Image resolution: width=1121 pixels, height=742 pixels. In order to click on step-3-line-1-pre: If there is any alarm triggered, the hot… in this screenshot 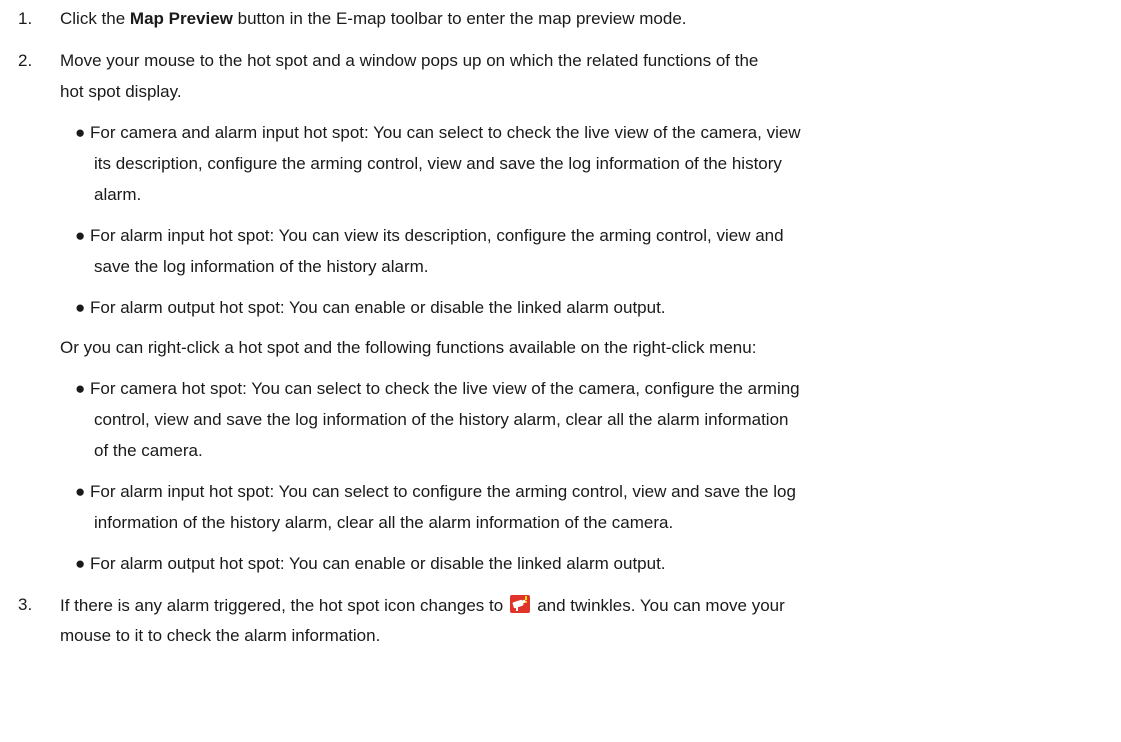, I will do `click(282, 605)`.